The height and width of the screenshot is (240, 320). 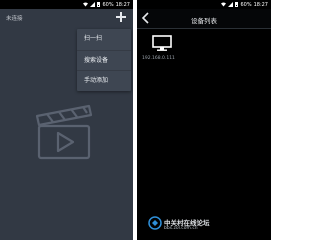 What do you see at coordinates (14, 19) in the screenshot?
I see `connection-status: 未连接` at bounding box center [14, 19].